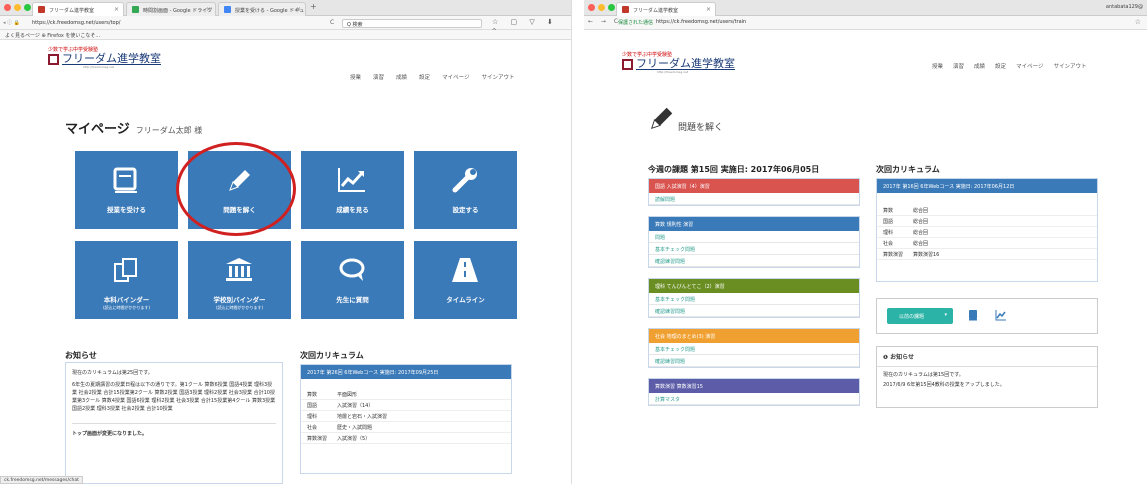  Describe the element at coordinates (354, 439) in the screenshot. I see `topic: 入試演習（5）` at that location.